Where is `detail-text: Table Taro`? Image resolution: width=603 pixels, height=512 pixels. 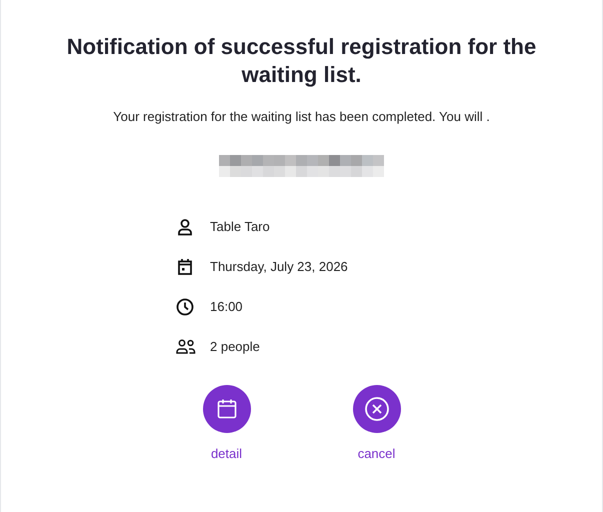
detail-text: Table Taro is located at coordinates (240, 227).